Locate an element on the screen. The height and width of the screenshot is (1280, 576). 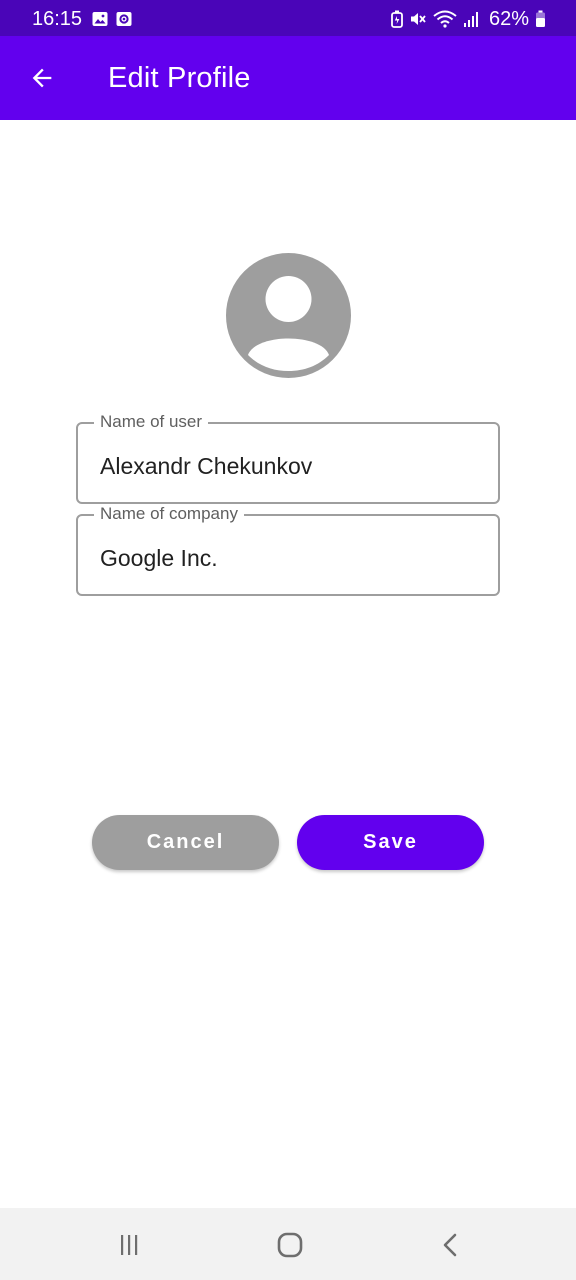
app-bar: Edit Profile is located at coordinates (288, 78).